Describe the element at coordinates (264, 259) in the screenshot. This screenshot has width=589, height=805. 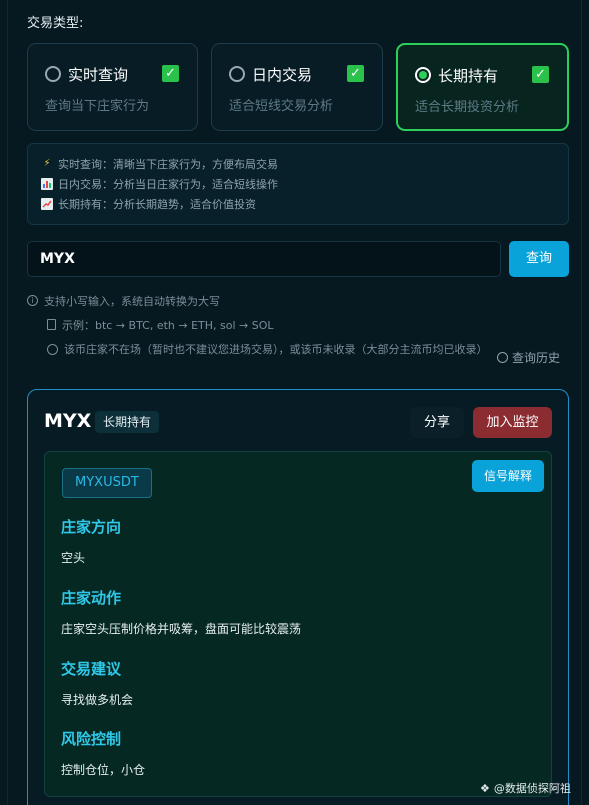
I see `symbol-input` at that location.